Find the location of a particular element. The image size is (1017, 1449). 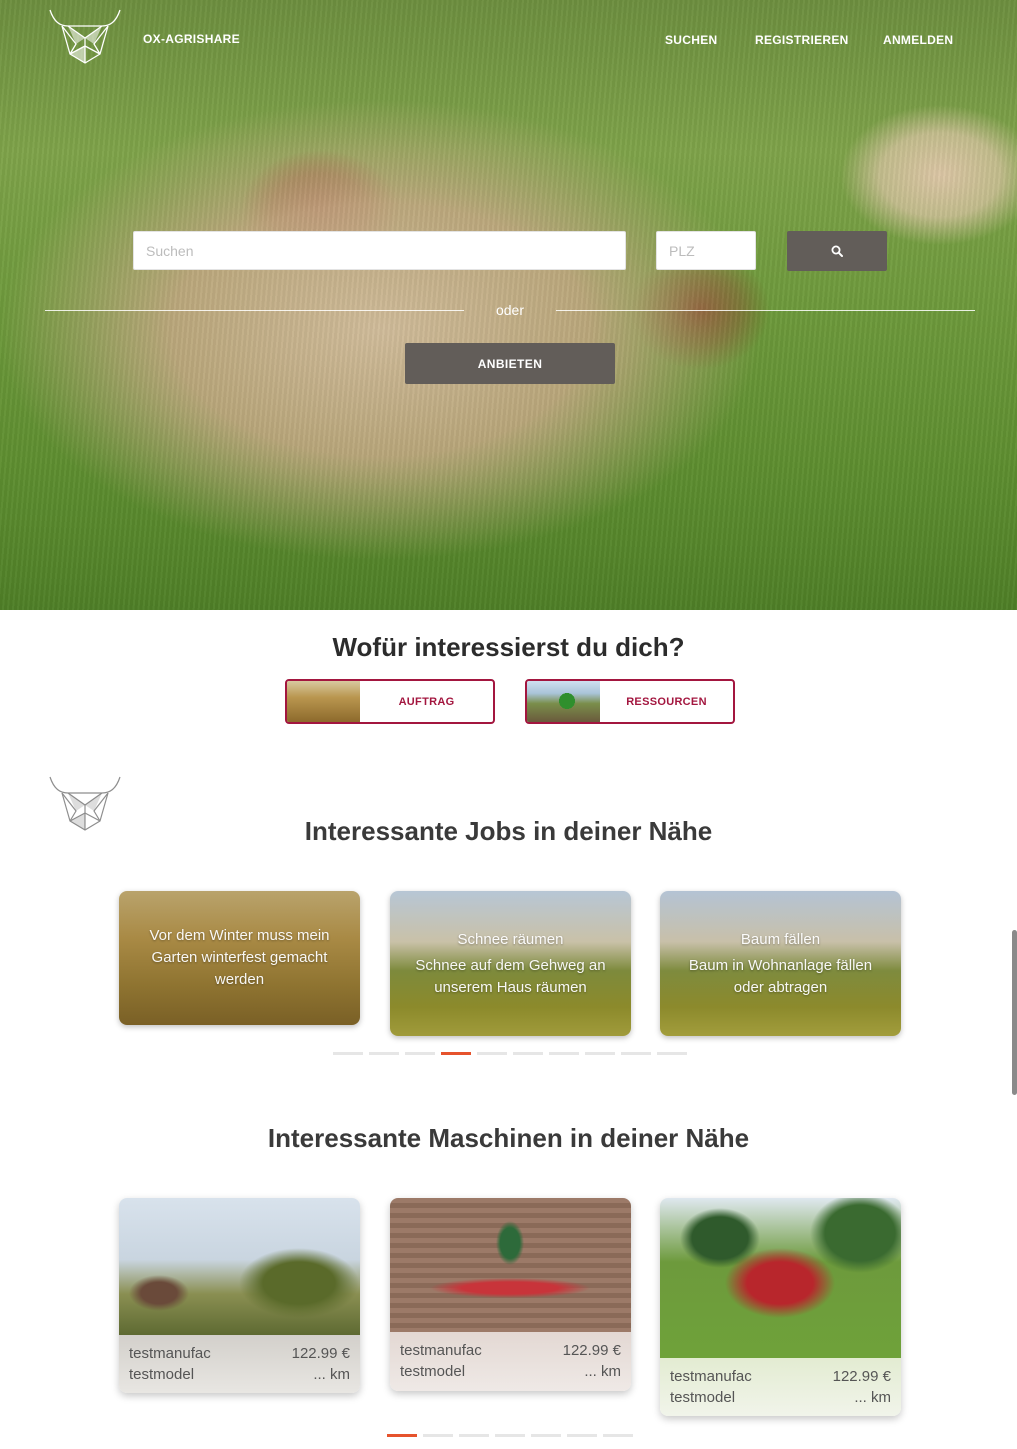

job-title: Schnee räumen is located at coordinates (510, 939).